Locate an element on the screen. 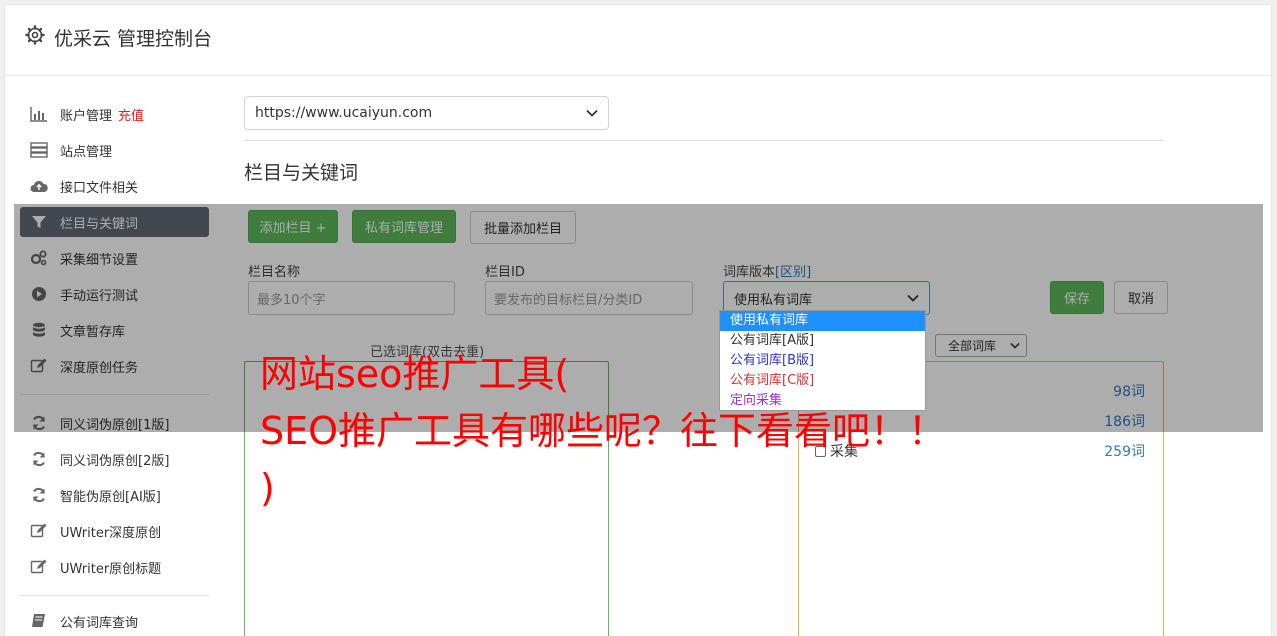  site-select-value: https://www.ucaiyun.com is located at coordinates (344, 113).